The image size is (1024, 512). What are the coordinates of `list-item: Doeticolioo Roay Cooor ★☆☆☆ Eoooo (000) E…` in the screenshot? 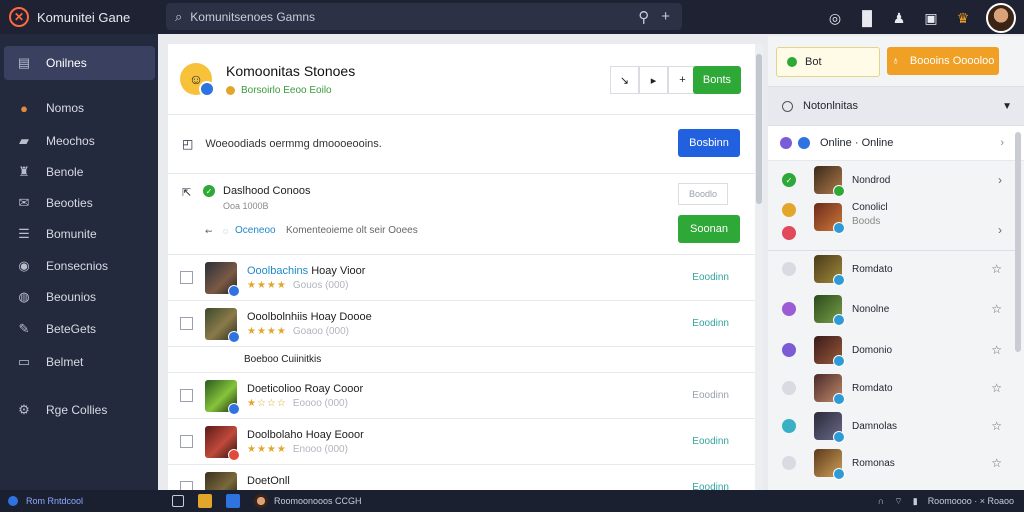 It's located at (461, 396).